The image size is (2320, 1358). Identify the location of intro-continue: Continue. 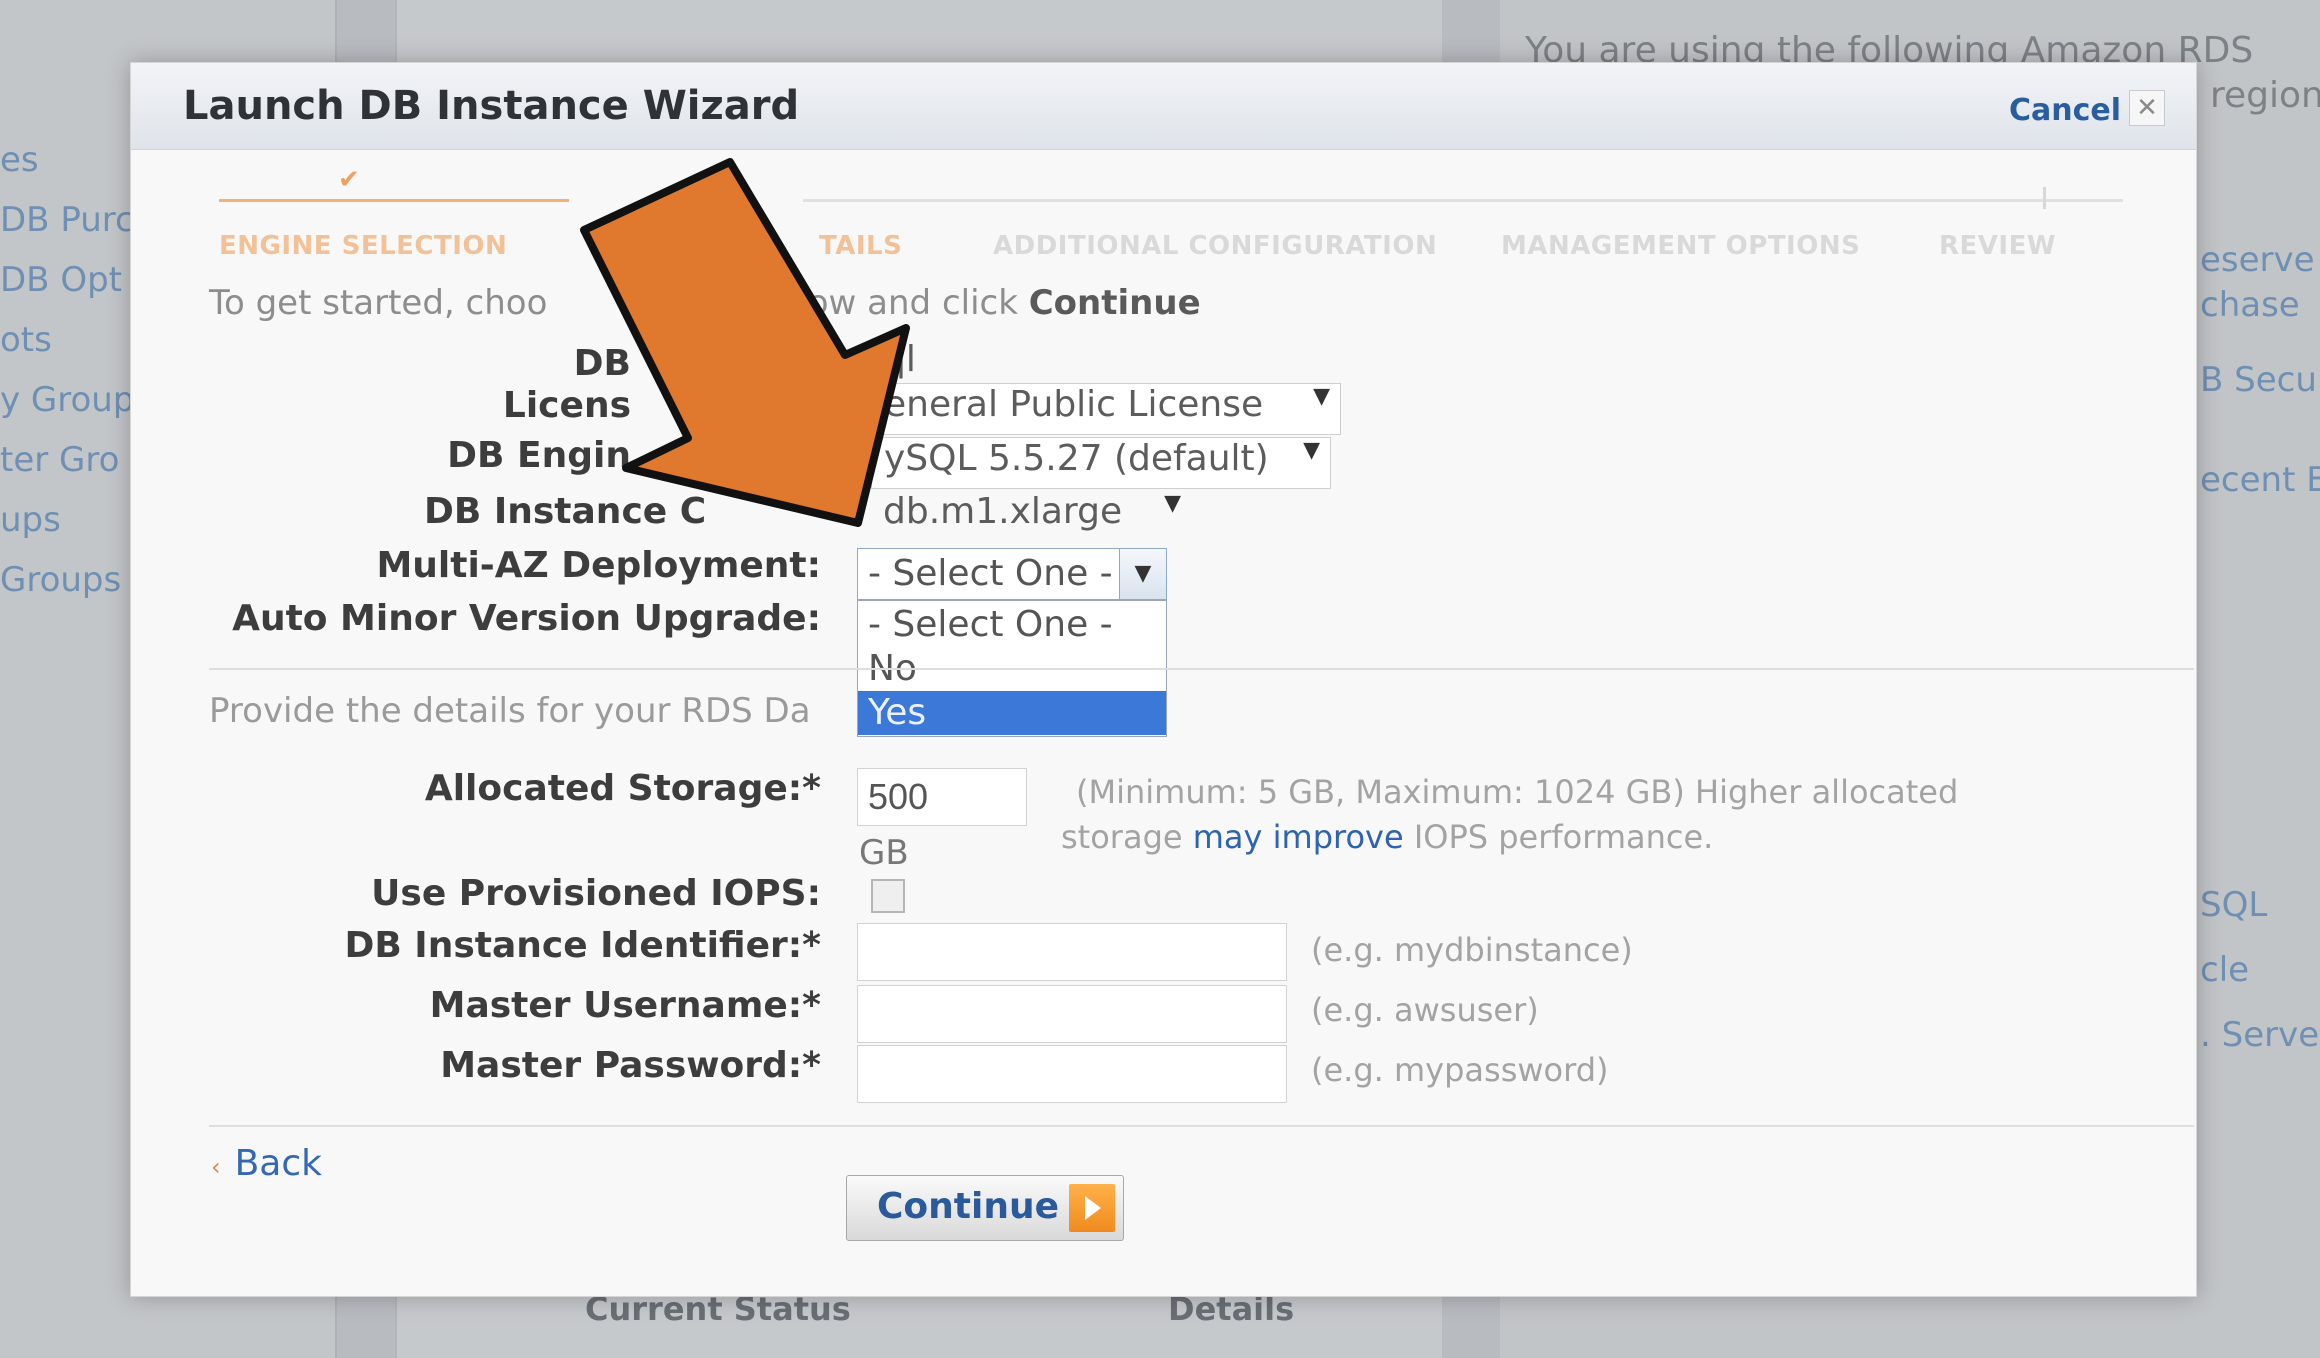
(1114, 303).